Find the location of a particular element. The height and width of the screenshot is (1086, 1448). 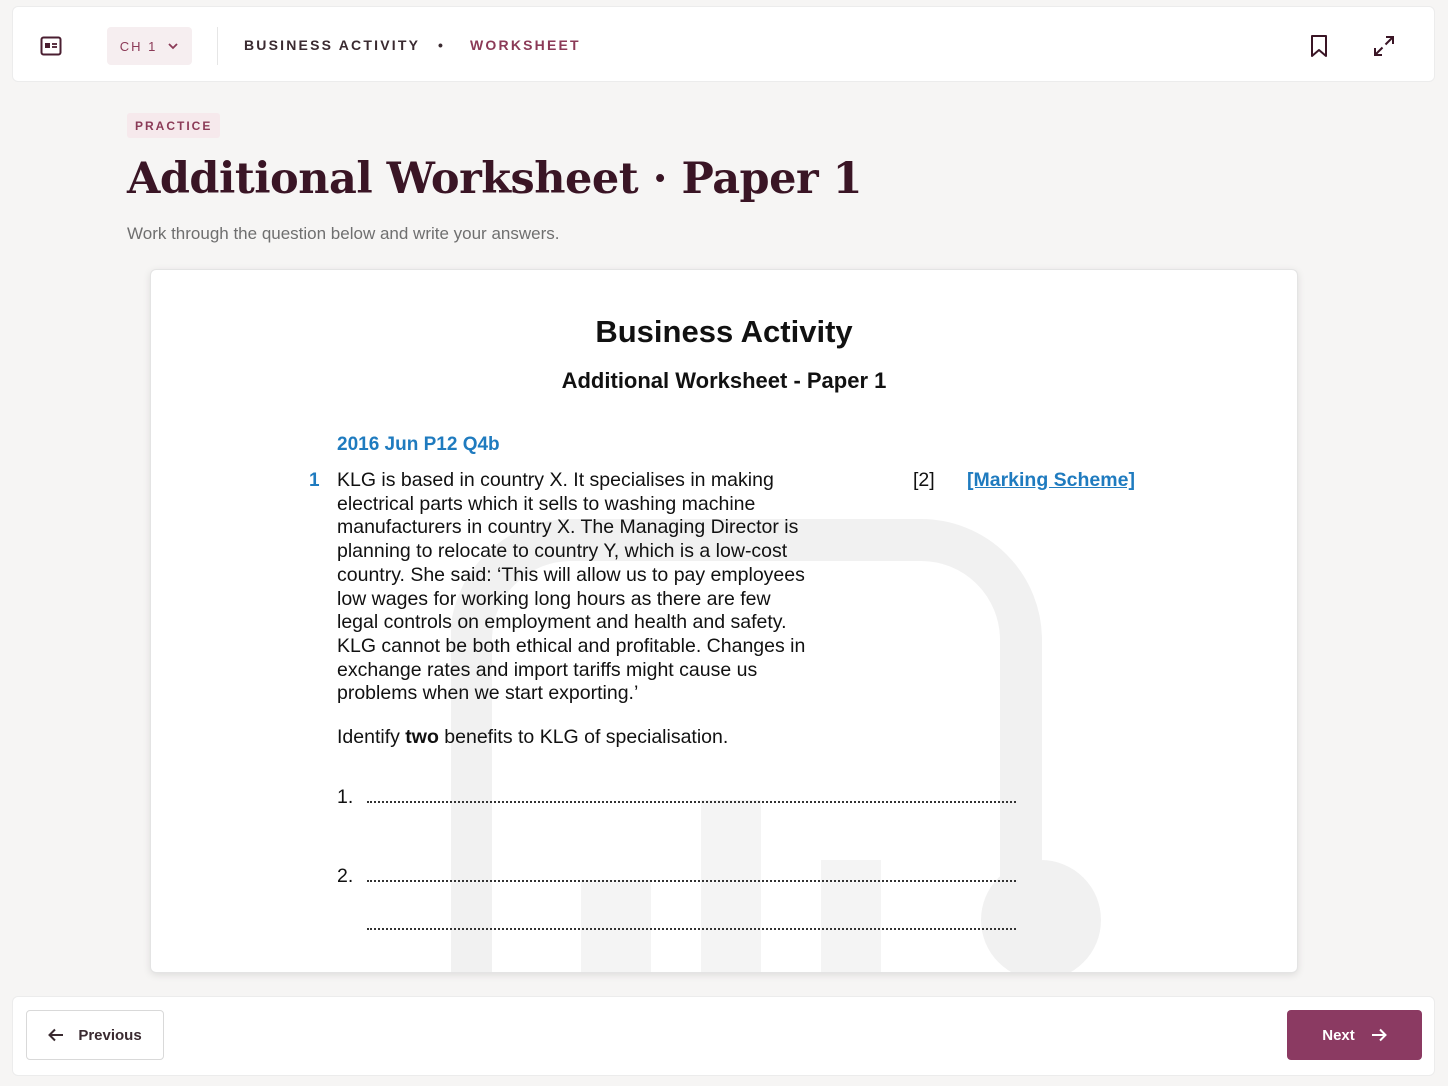

expand-icon is located at coordinates (1384, 46).